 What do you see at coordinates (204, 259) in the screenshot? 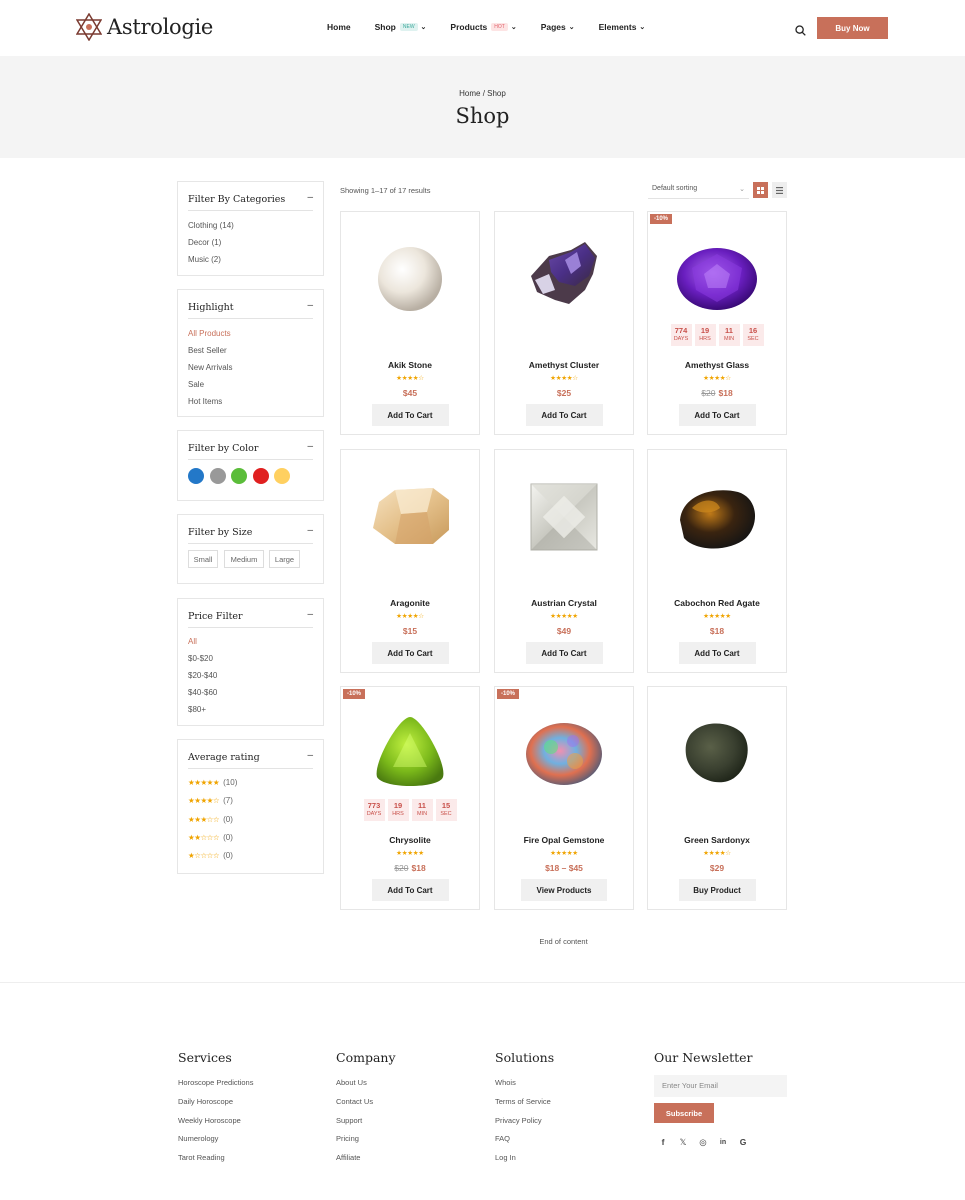
I see `category-item: Music (2)` at bounding box center [204, 259].